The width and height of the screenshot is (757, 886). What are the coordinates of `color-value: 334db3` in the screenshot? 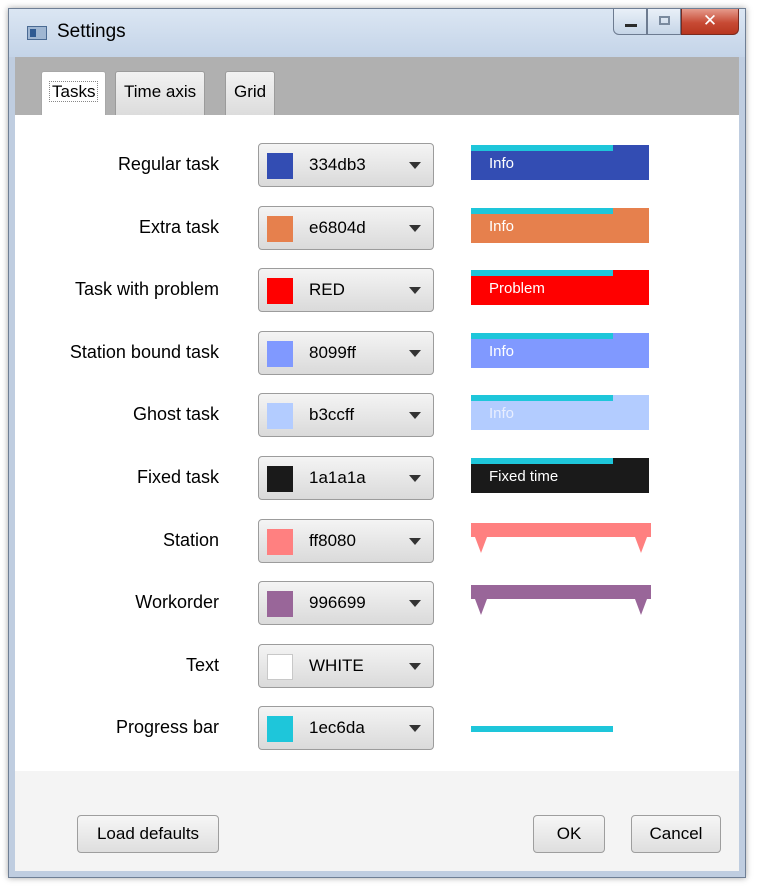 It's located at (337, 164).